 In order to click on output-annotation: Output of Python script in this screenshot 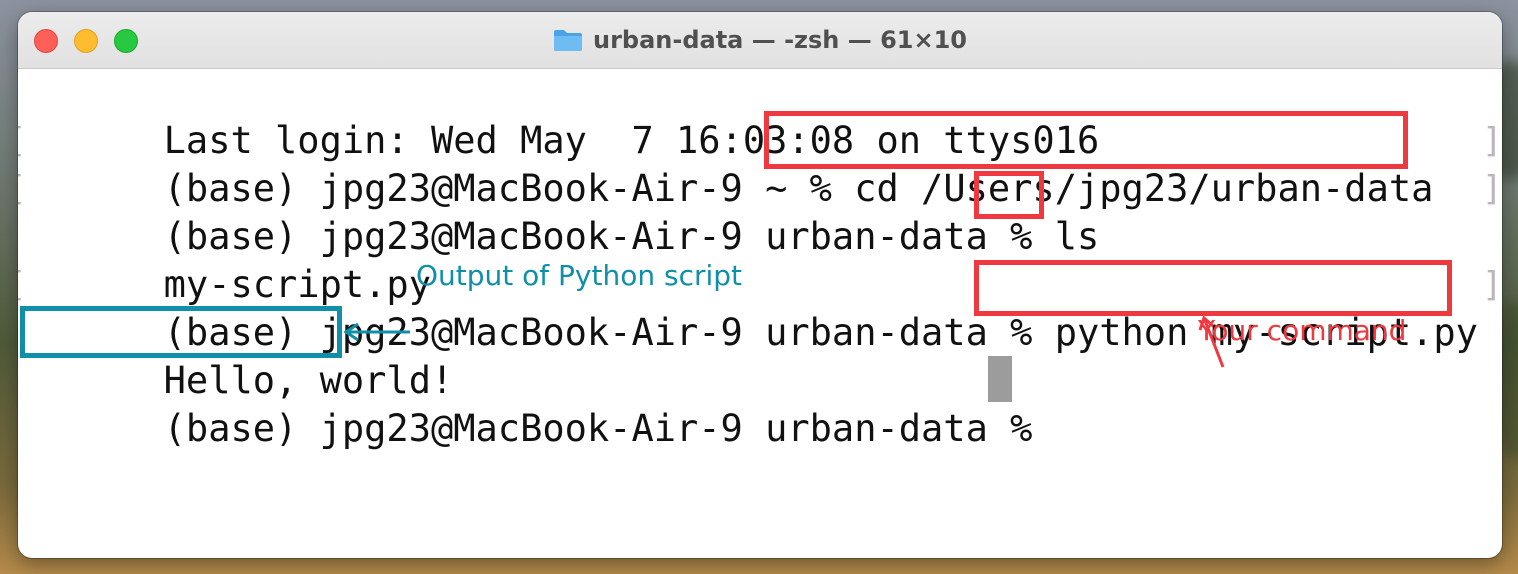, I will do `click(579, 275)`.